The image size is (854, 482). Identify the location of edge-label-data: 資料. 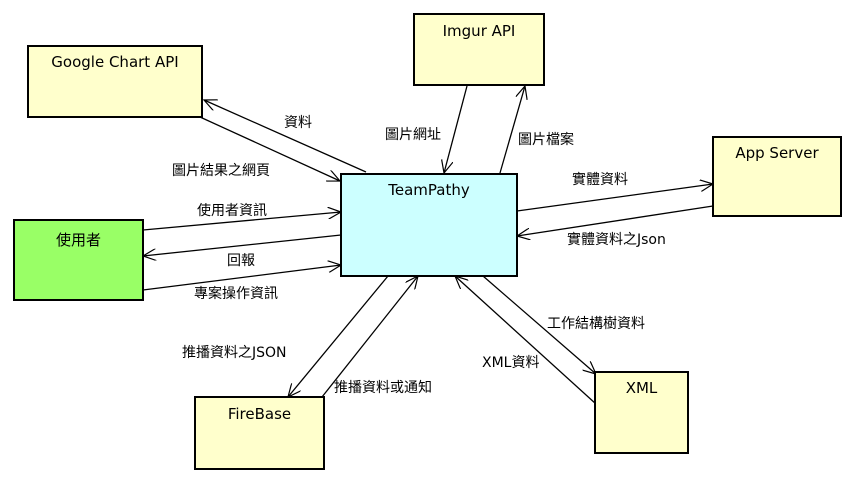
(298, 123).